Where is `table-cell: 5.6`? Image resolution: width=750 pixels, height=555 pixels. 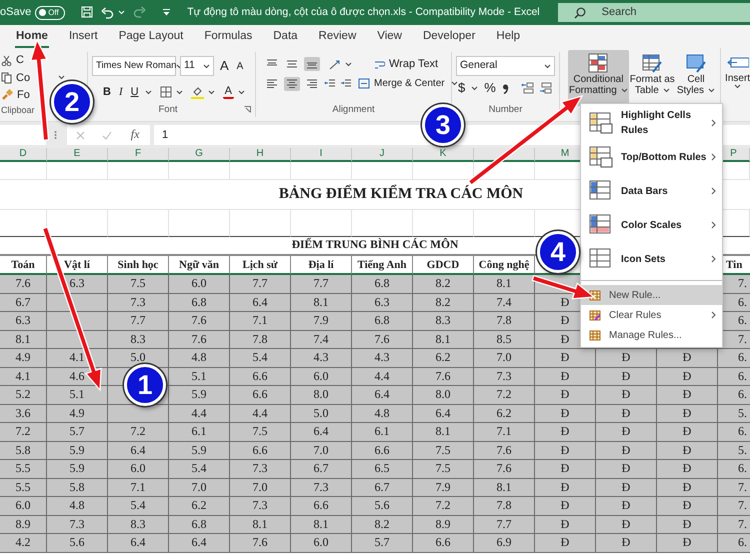
table-cell: 5.6 is located at coordinates (382, 506).